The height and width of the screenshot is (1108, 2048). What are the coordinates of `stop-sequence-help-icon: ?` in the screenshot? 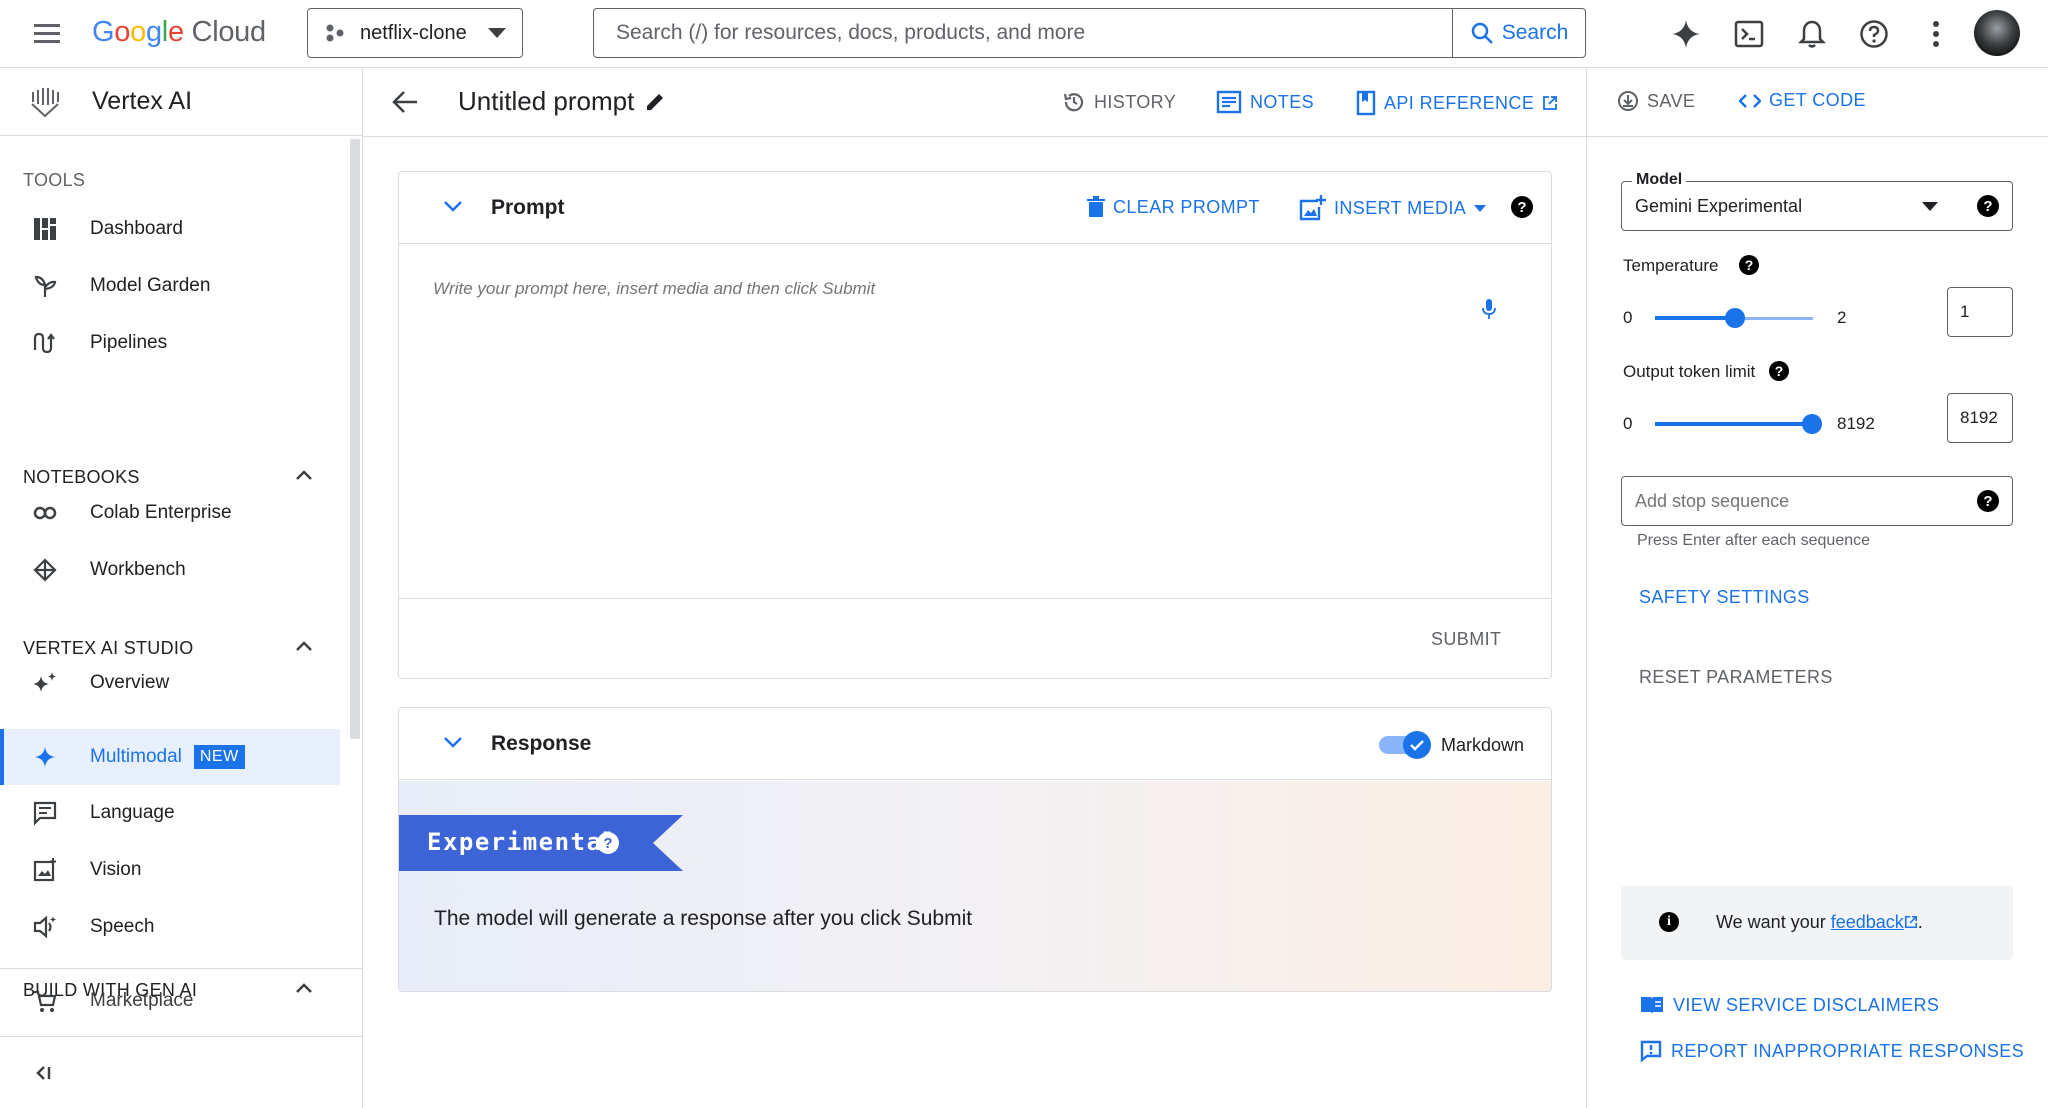 It's located at (1988, 501).